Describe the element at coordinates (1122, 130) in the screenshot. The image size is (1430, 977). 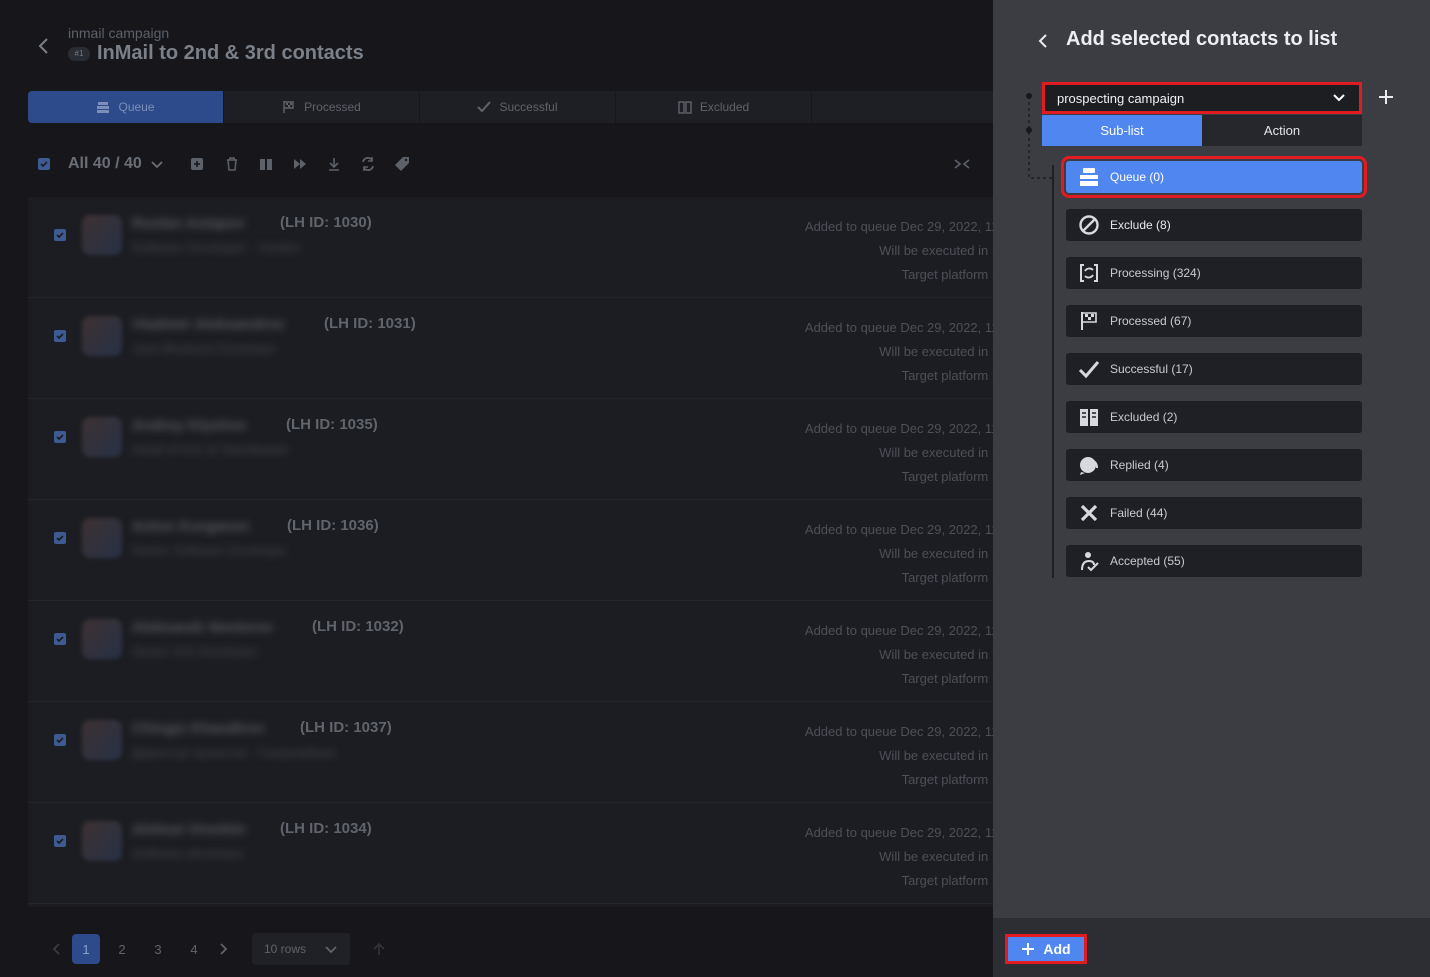
I see `segment-sub-list: Sub-list` at that location.